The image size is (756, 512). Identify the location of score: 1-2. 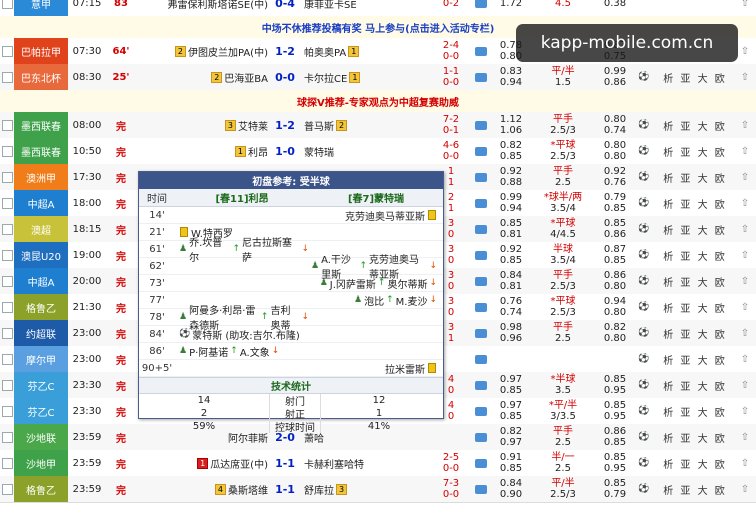
(285, 125).